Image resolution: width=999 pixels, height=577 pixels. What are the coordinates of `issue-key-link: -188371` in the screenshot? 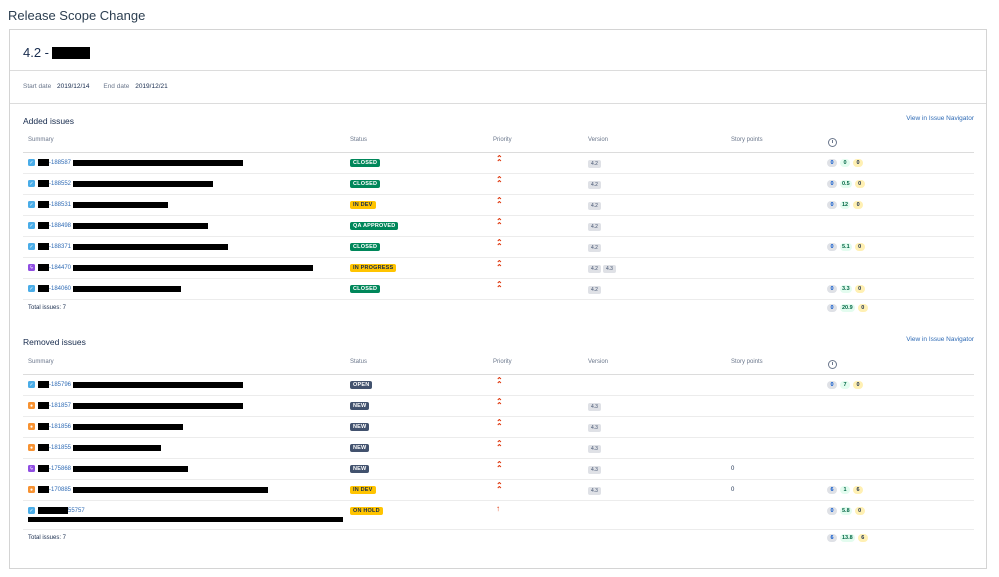 It's located at (60, 247).